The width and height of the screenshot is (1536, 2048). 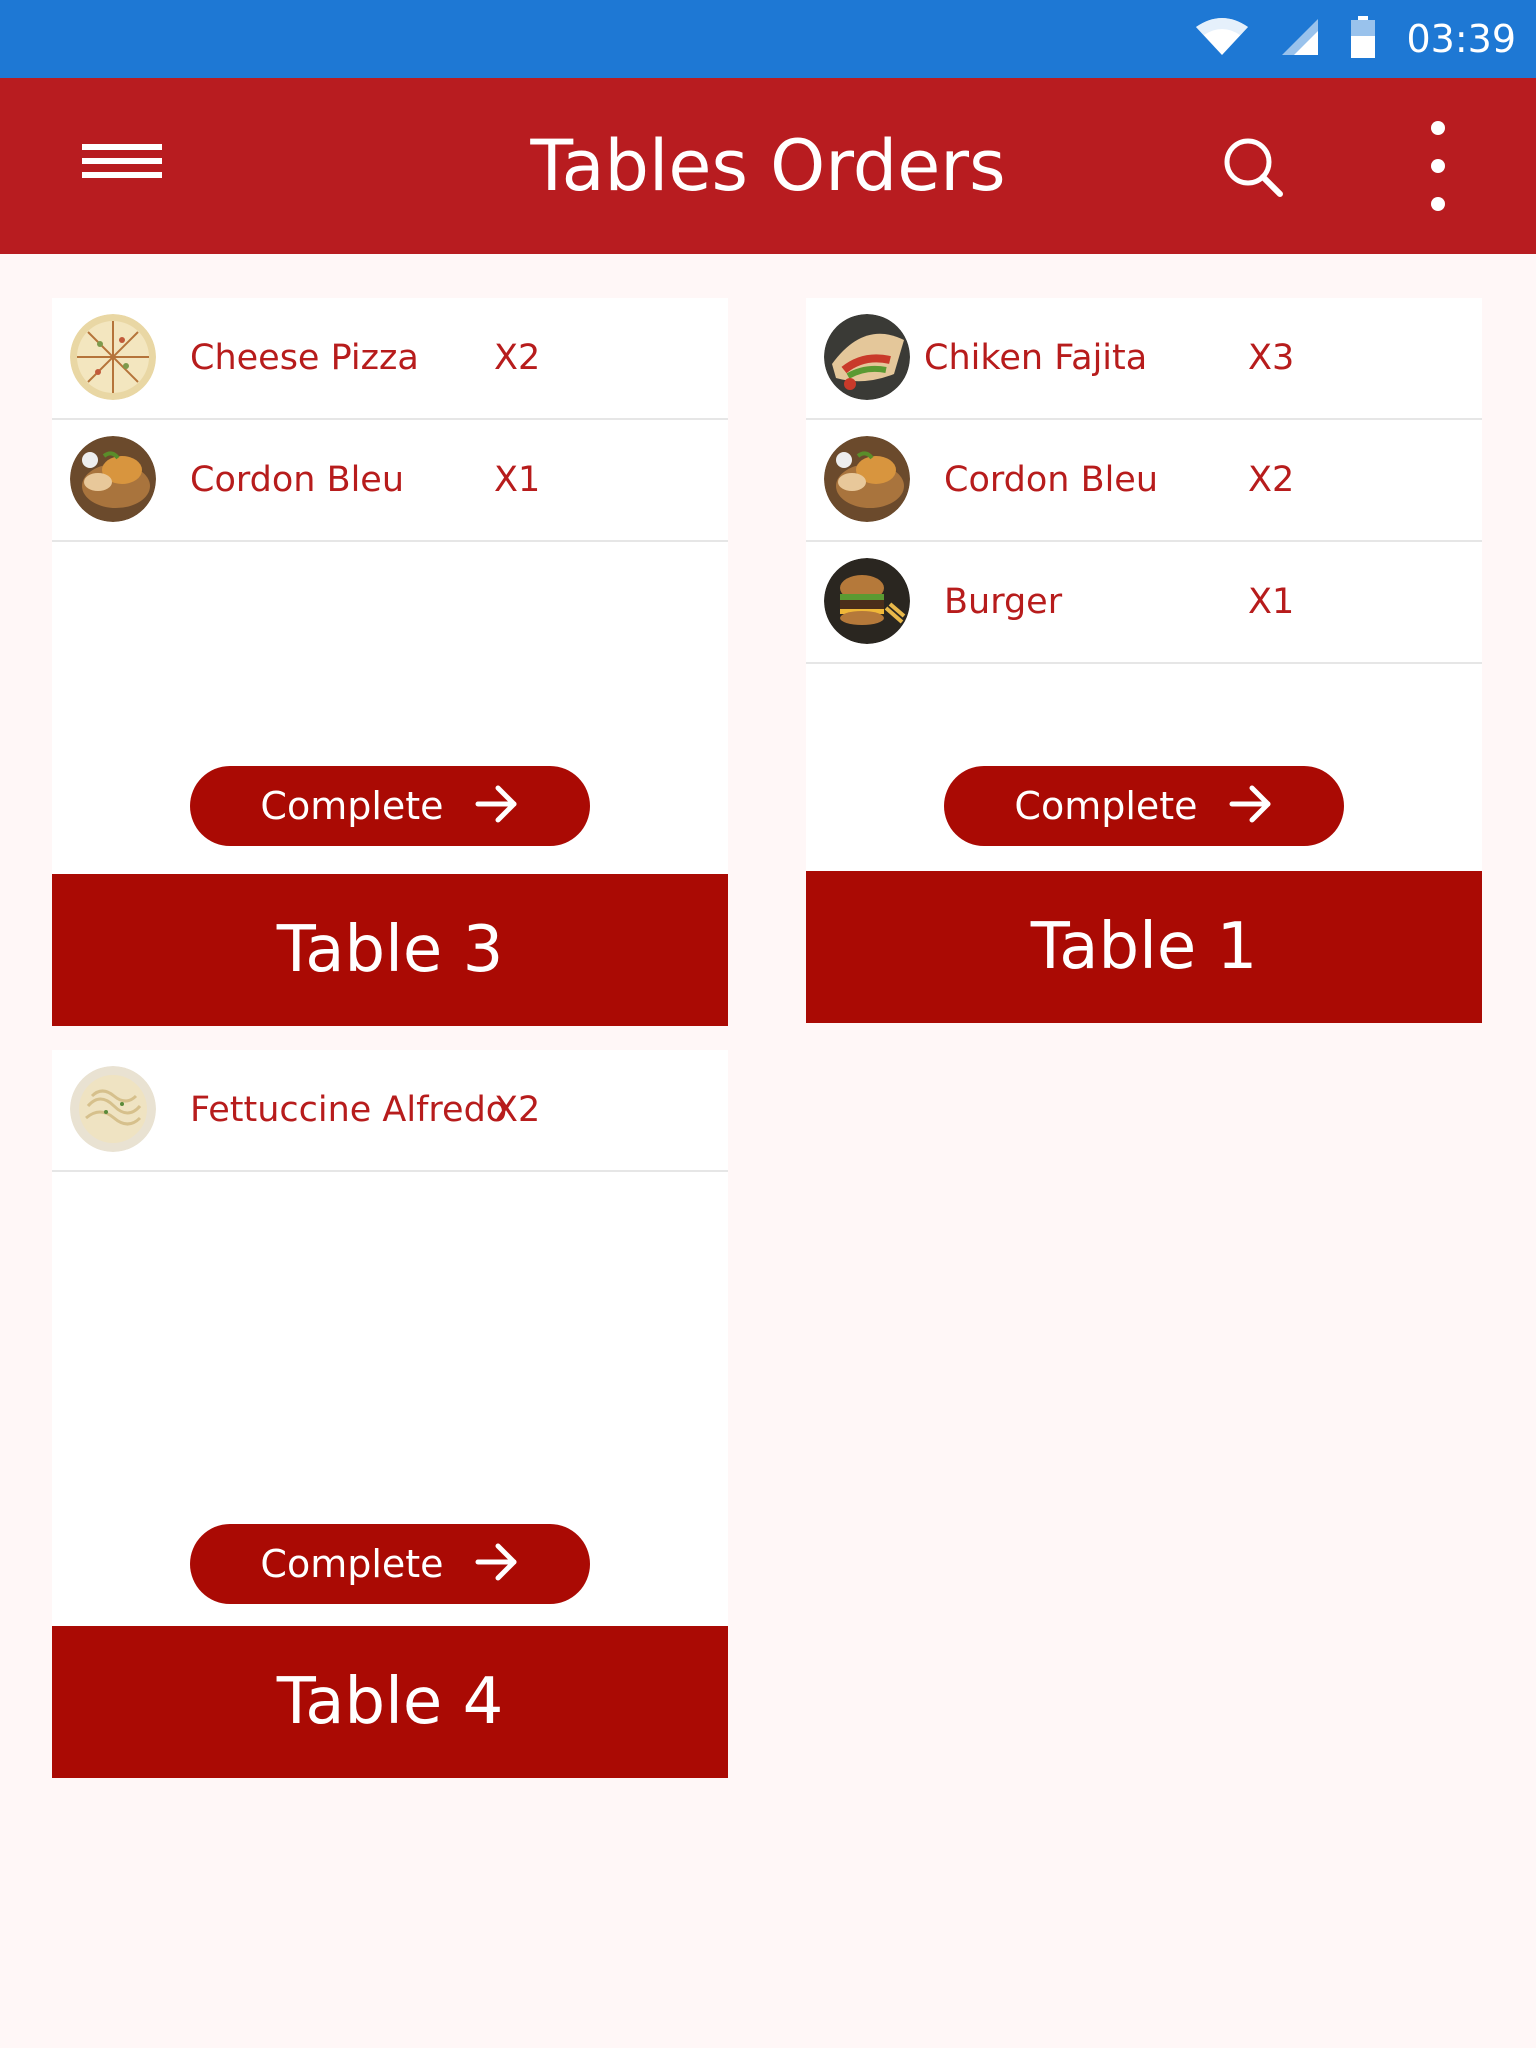 I want to click on table-label: Table 1, so click(x=1144, y=947).